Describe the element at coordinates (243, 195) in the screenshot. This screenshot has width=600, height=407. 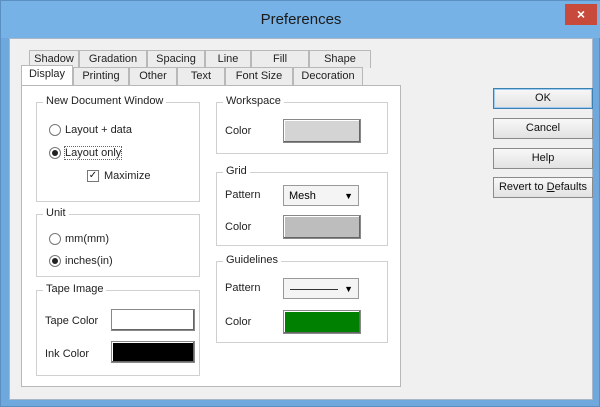
I see `grid-pattern-label: Pattern` at that location.